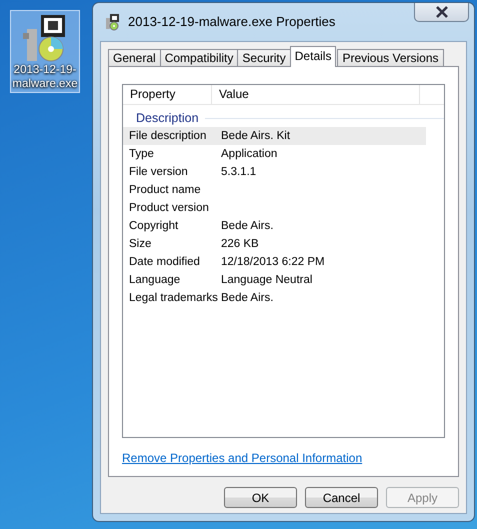 The image size is (477, 529). I want to click on value-cell-text: Language Neutral, so click(266, 280).